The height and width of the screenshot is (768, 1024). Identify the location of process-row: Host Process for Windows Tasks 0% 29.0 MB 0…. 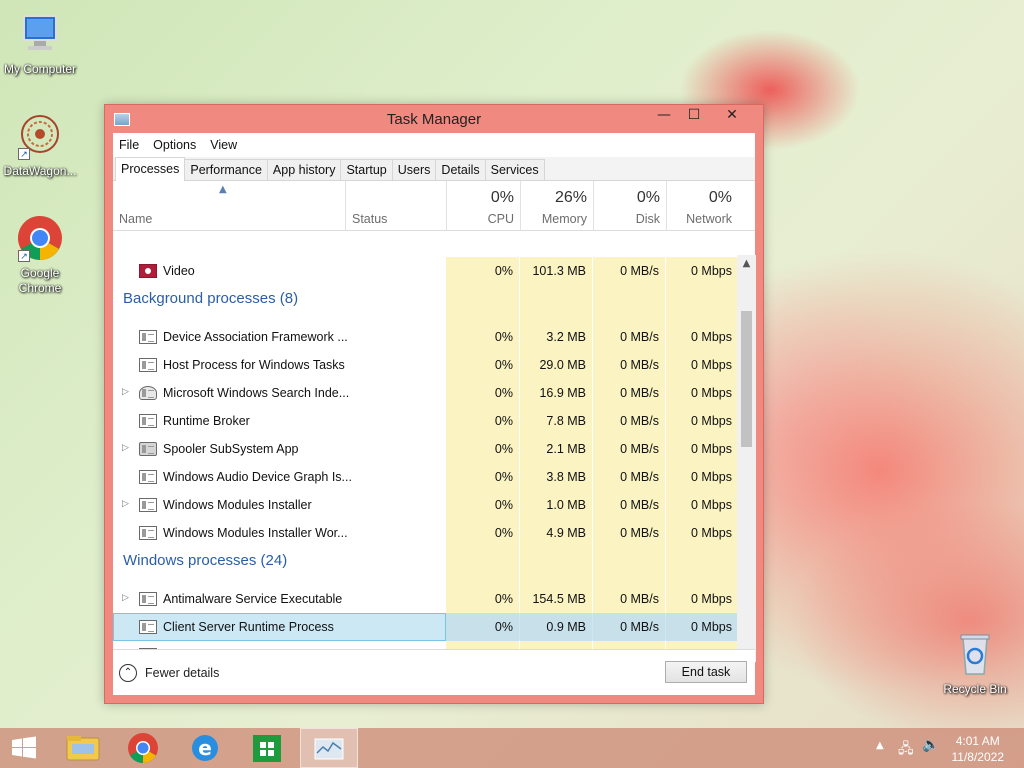
(425, 365).